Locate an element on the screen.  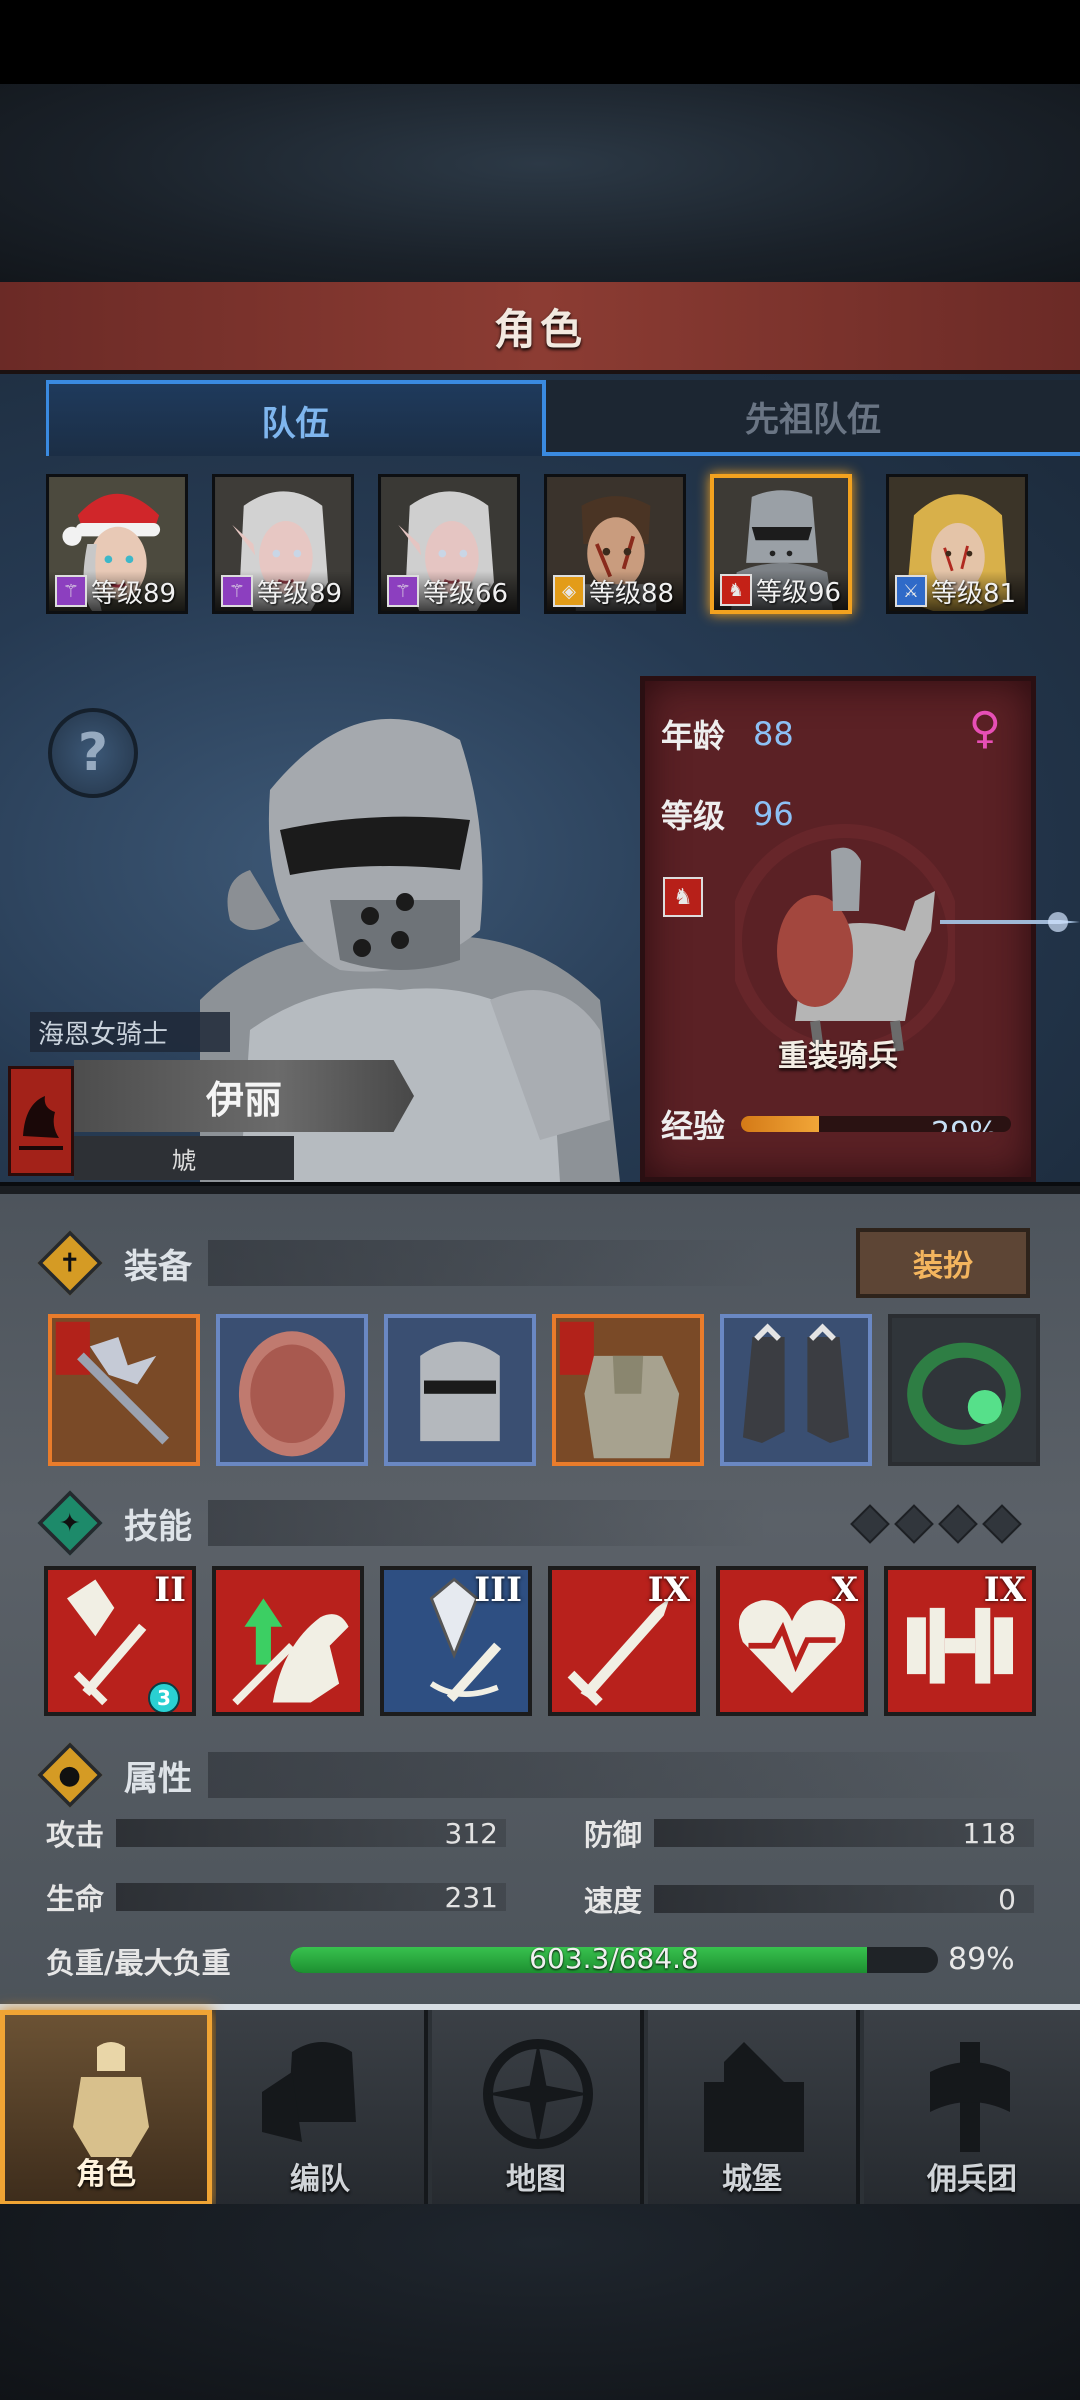
equipment-slot-armor is located at coordinates (628, 1390).